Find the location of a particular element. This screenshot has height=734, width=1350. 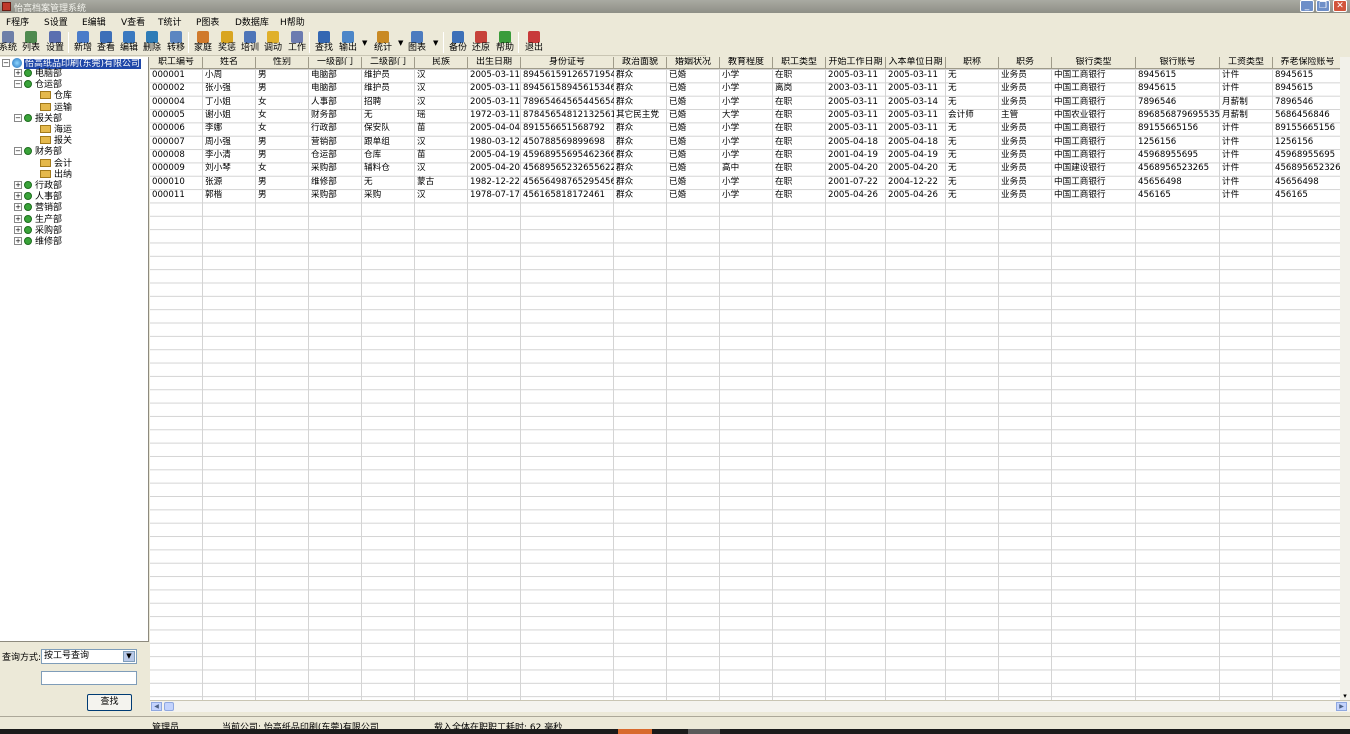

column-header: 入本单位日期 is located at coordinates (916, 63).